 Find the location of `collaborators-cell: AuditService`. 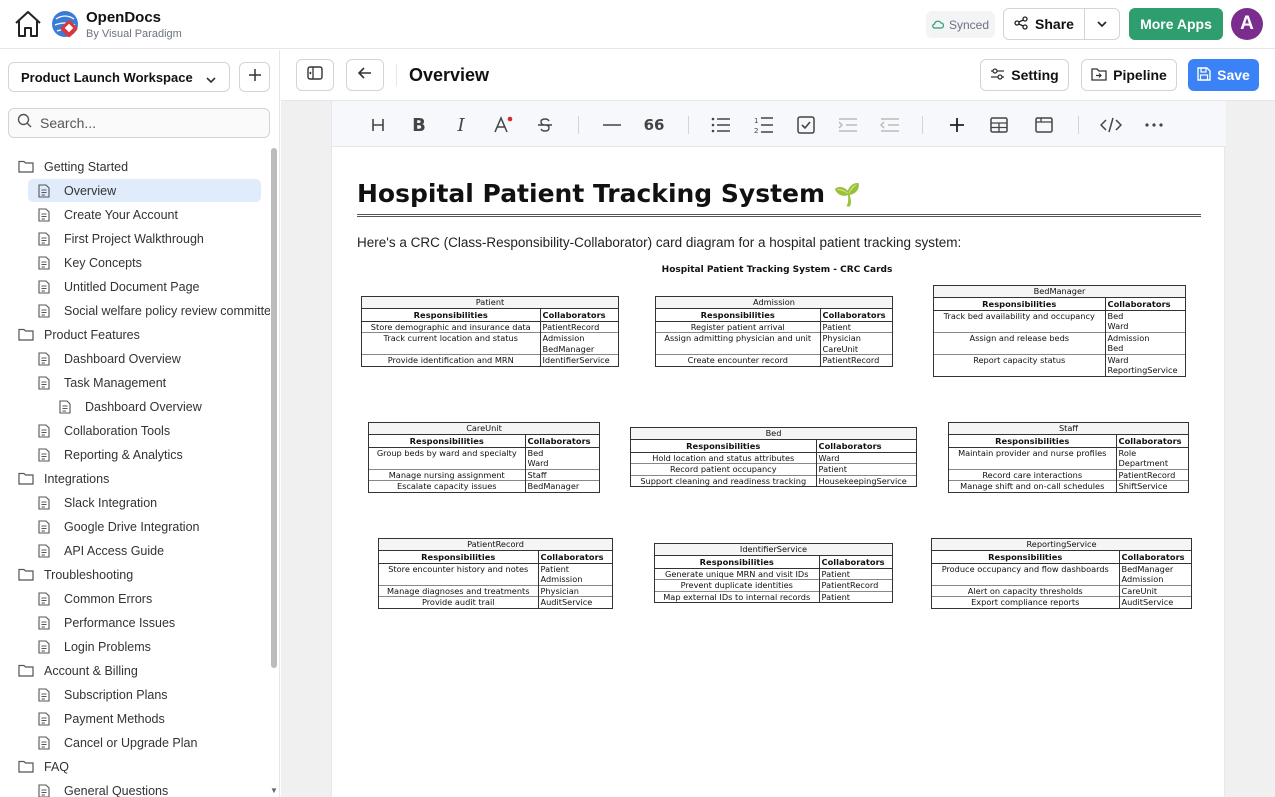

collaborators-cell: AuditService is located at coordinates (574, 602).